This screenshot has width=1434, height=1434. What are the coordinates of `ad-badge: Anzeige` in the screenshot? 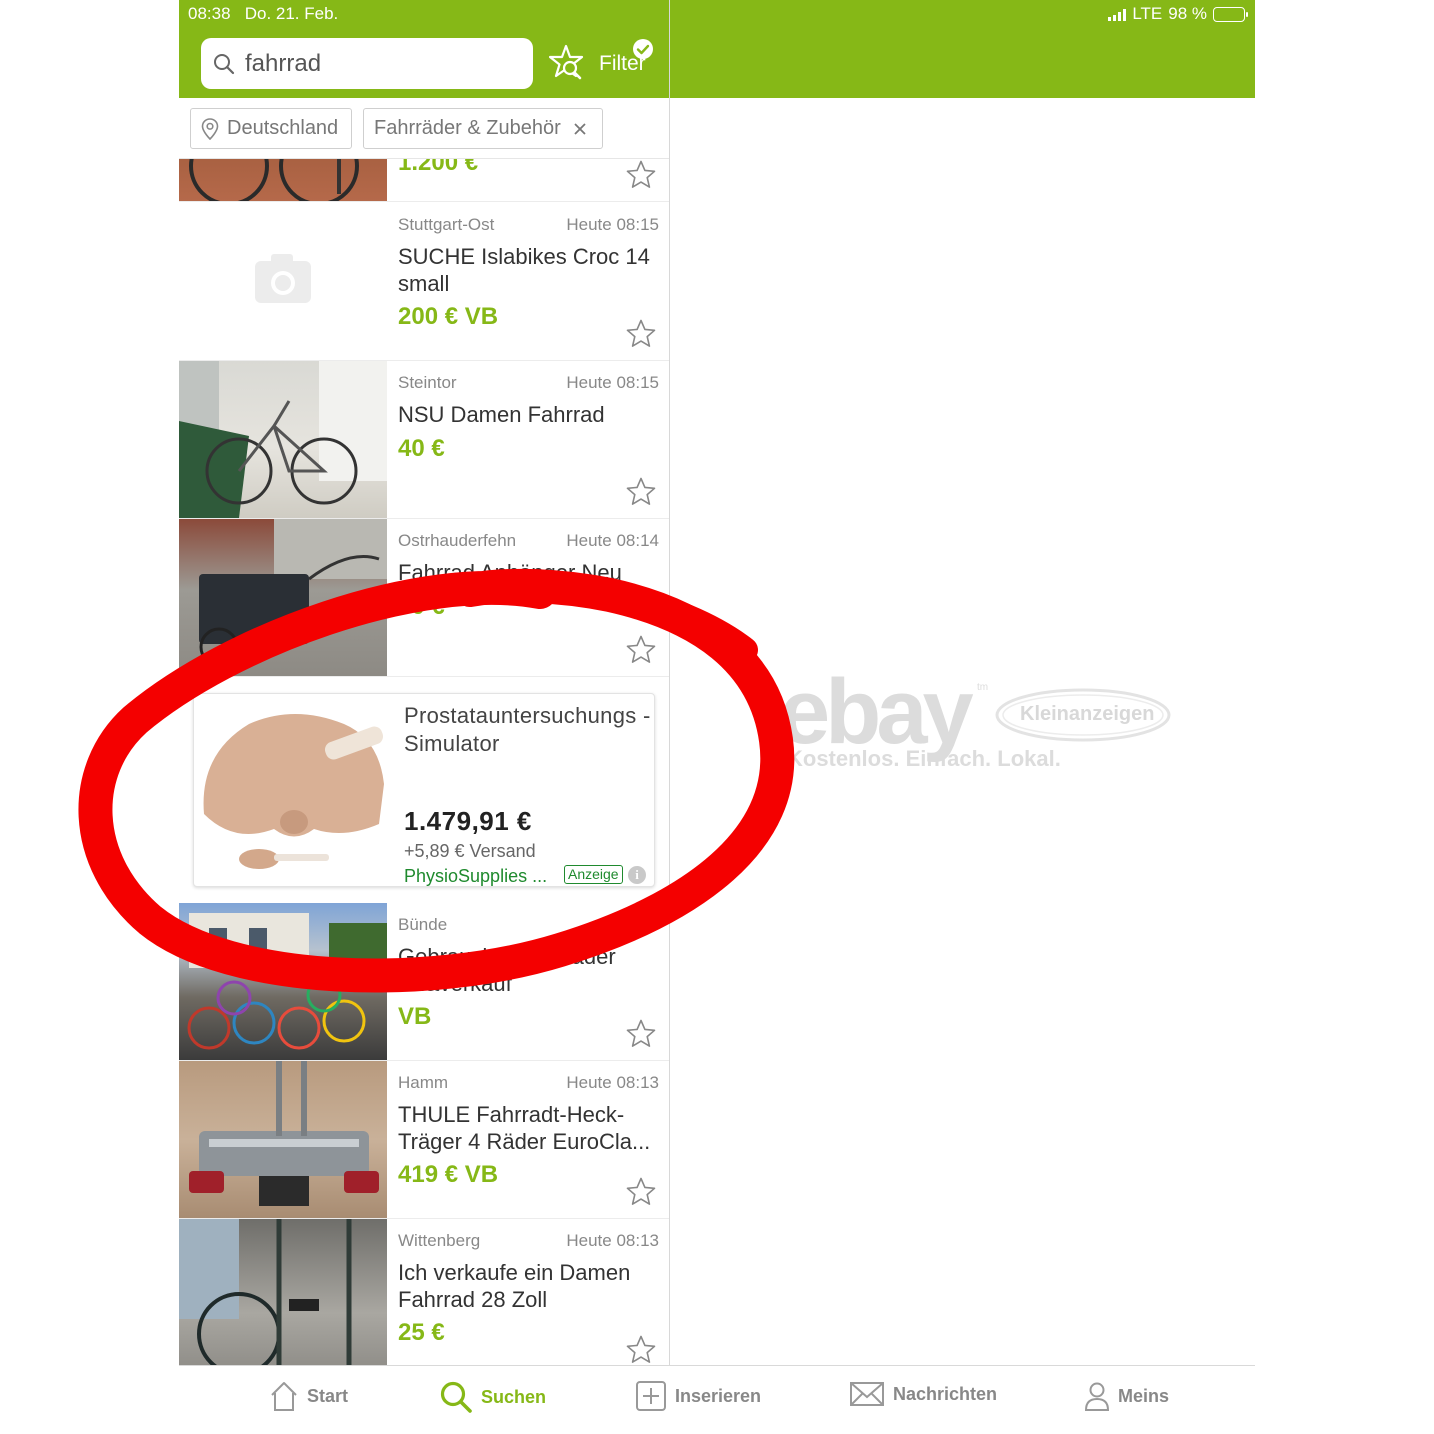 It's located at (593, 874).